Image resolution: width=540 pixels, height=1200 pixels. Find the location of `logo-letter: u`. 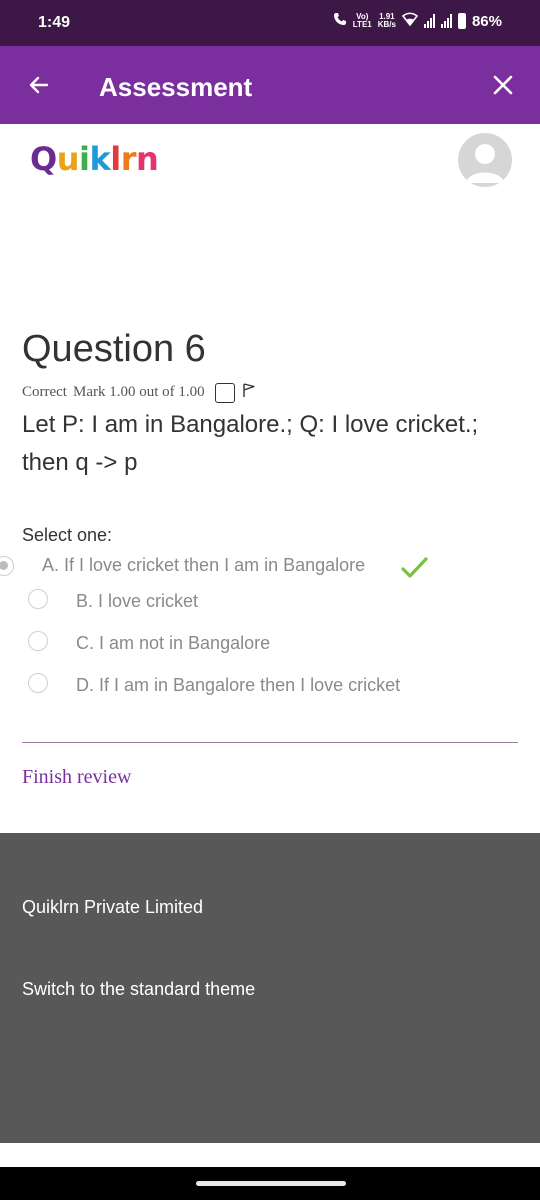

logo-letter: u is located at coordinates (68, 159).